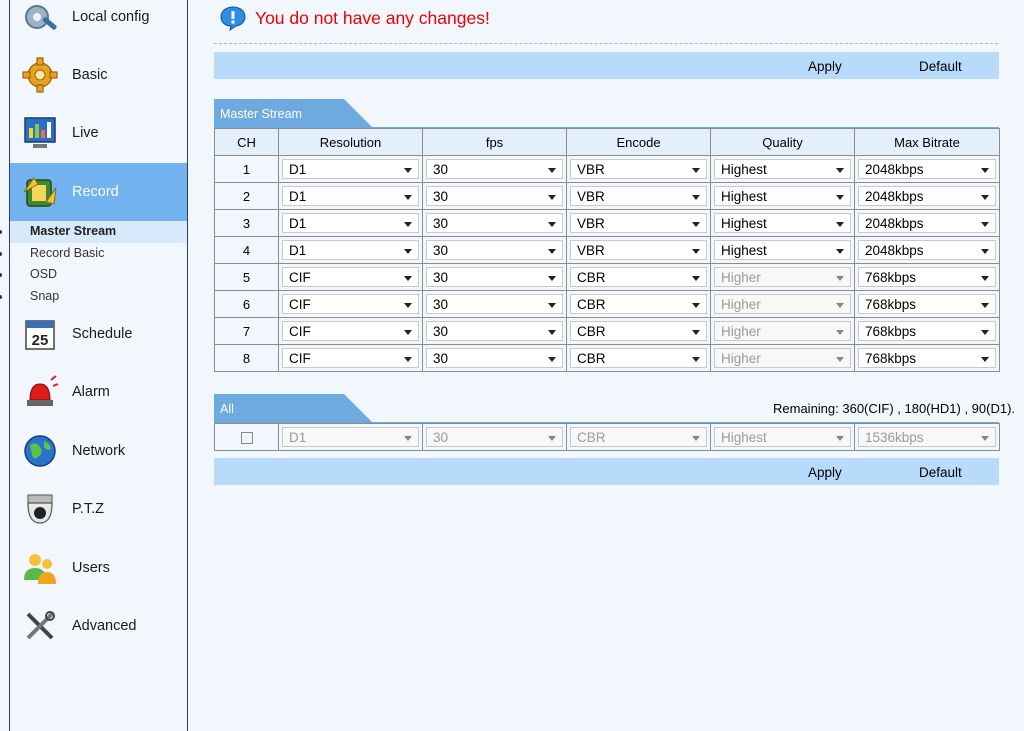  Describe the element at coordinates (350, 437) in the screenshot. I see `all-resolution-select: D1` at that location.